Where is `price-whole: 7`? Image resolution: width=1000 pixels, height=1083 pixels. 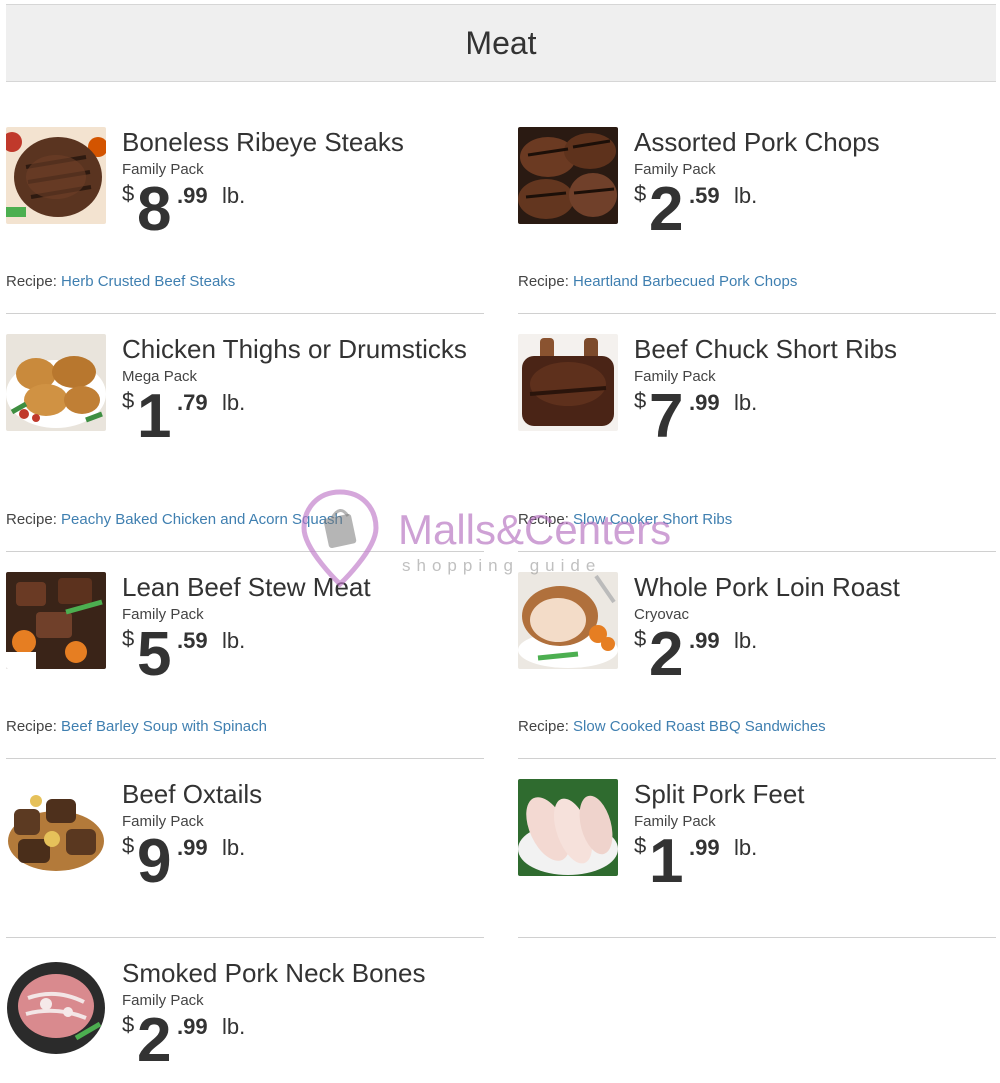 price-whole: 7 is located at coordinates (666, 416).